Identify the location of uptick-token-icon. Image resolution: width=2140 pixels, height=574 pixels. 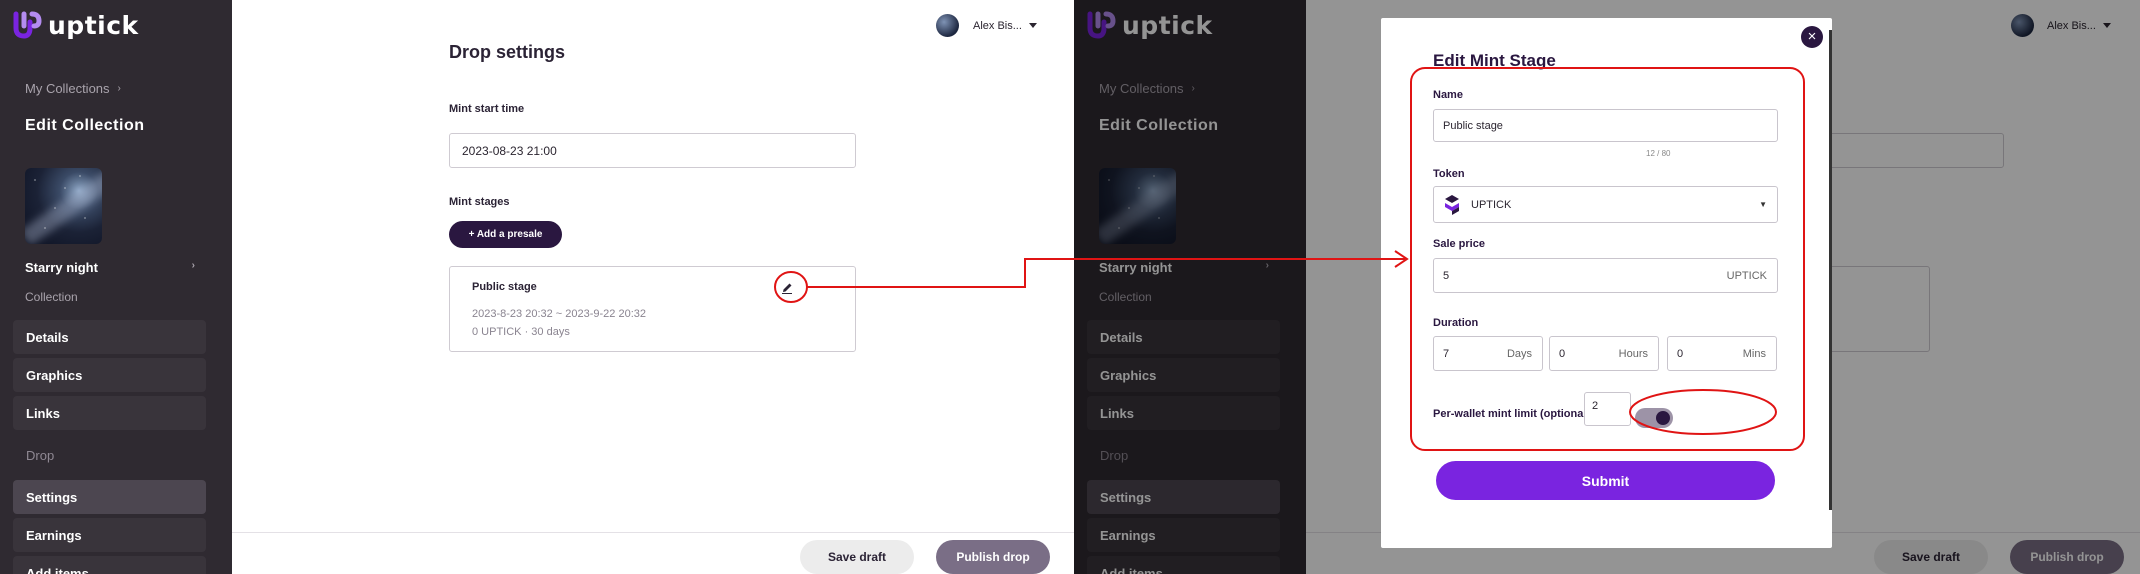
(1452, 204).